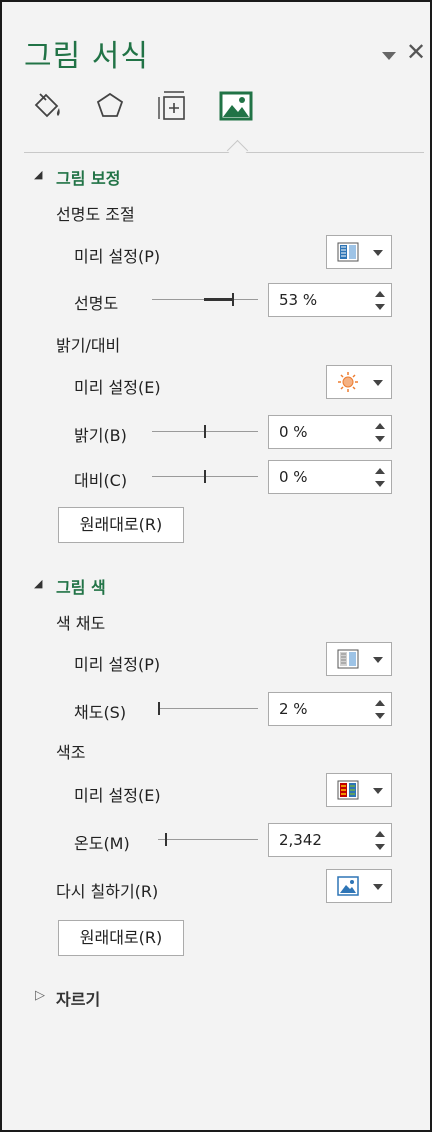 The height and width of the screenshot is (1132, 432). What do you see at coordinates (100, 435) in the screenshot?
I see `brightness-label: 밝기(B)` at bounding box center [100, 435].